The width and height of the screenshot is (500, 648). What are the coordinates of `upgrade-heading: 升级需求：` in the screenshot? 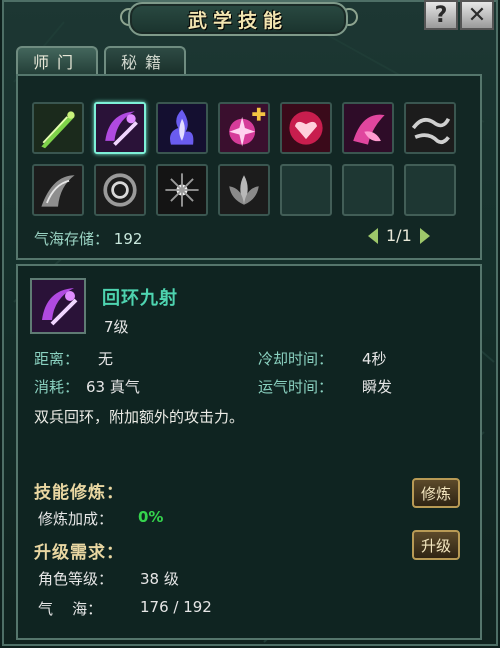 It's located at (79, 553).